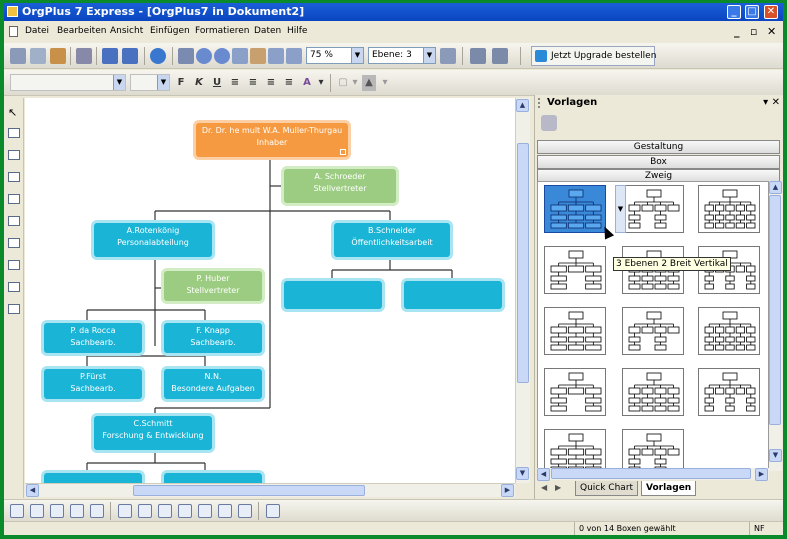 The height and width of the screenshot is (539, 787). What do you see at coordinates (289, 83) in the screenshot?
I see `align-justify-icon: ≡` at bounding box center [289, 83].